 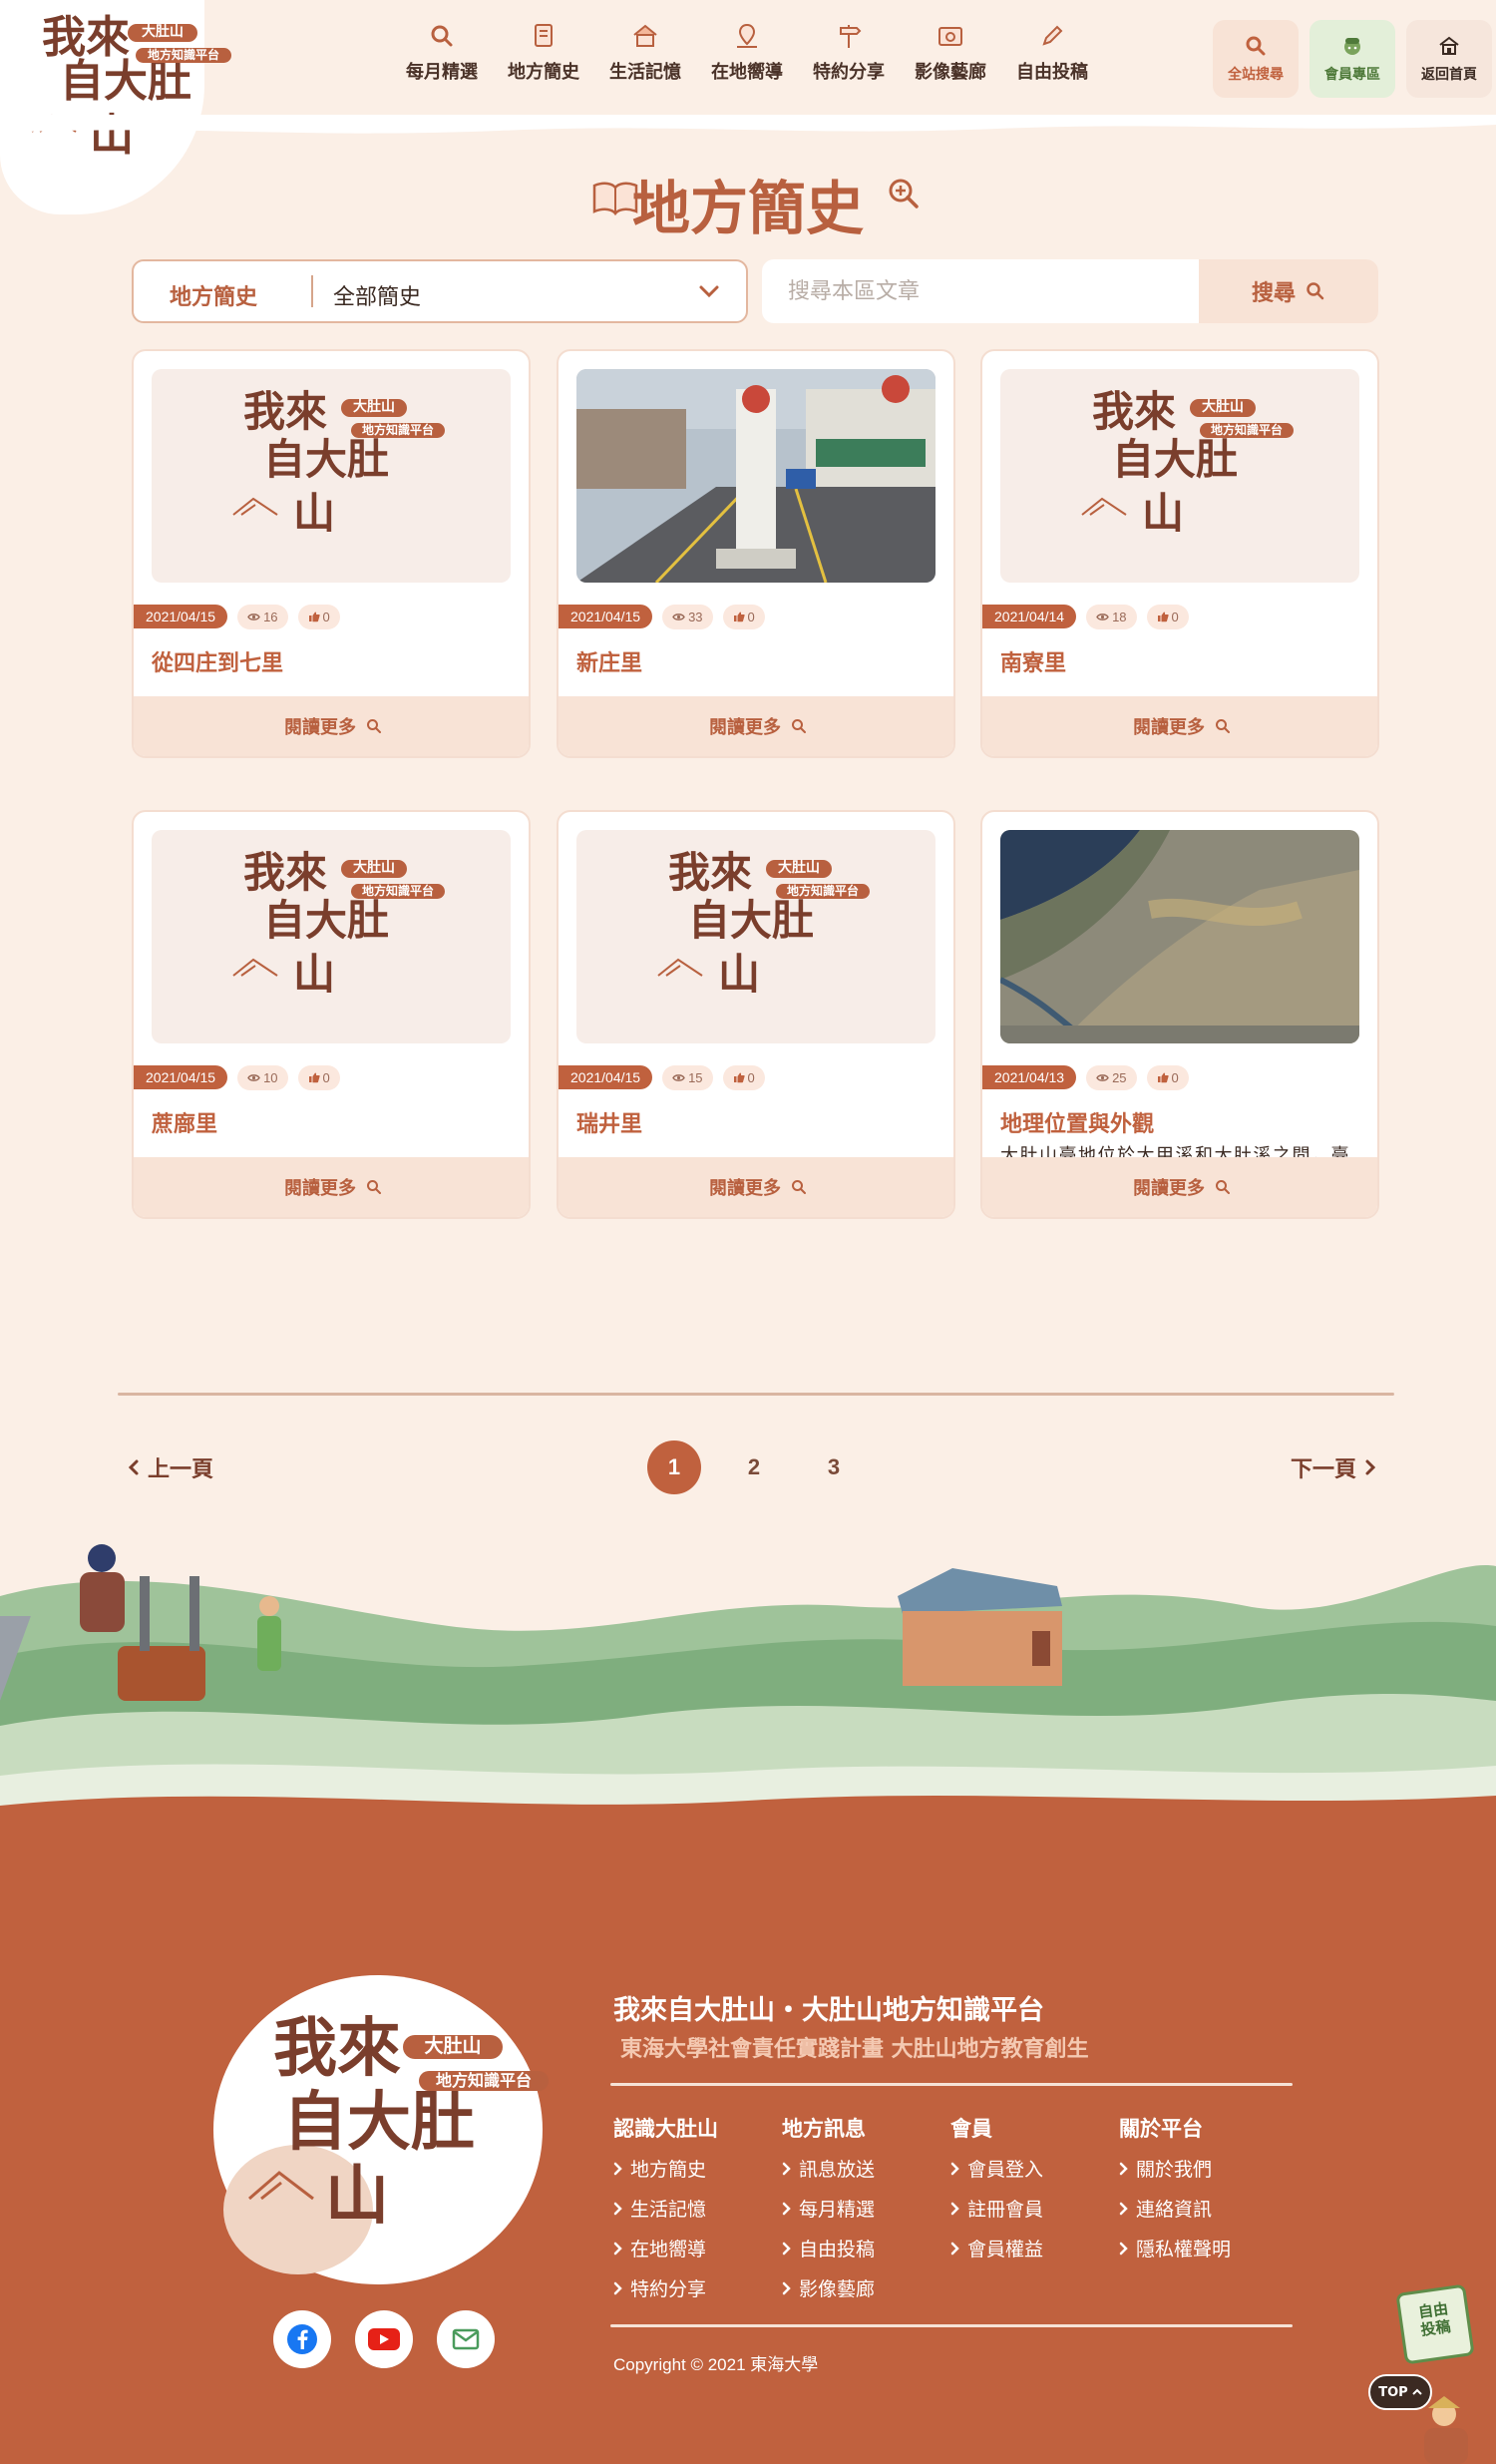 What do you see at coordinates (184, 1122) in the screenshot?
I see `card-title: 蔗廍里` at bounding box center [184, 1122].